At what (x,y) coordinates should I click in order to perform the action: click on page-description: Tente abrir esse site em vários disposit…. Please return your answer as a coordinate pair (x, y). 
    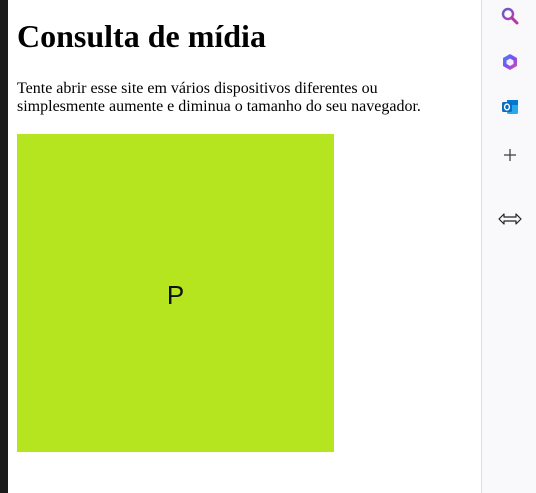
    Looking at the image, I should click on (219, 97).